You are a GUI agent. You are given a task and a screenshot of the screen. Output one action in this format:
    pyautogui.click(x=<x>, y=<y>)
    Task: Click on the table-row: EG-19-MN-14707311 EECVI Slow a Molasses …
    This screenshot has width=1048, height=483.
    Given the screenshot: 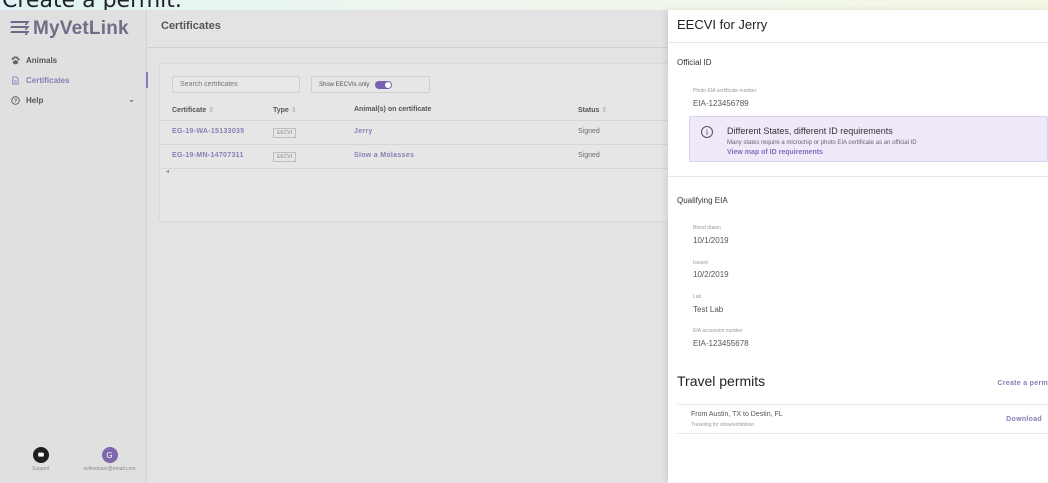 What is the action you would take?
    pyautogui.click(x=414, y=155)
    